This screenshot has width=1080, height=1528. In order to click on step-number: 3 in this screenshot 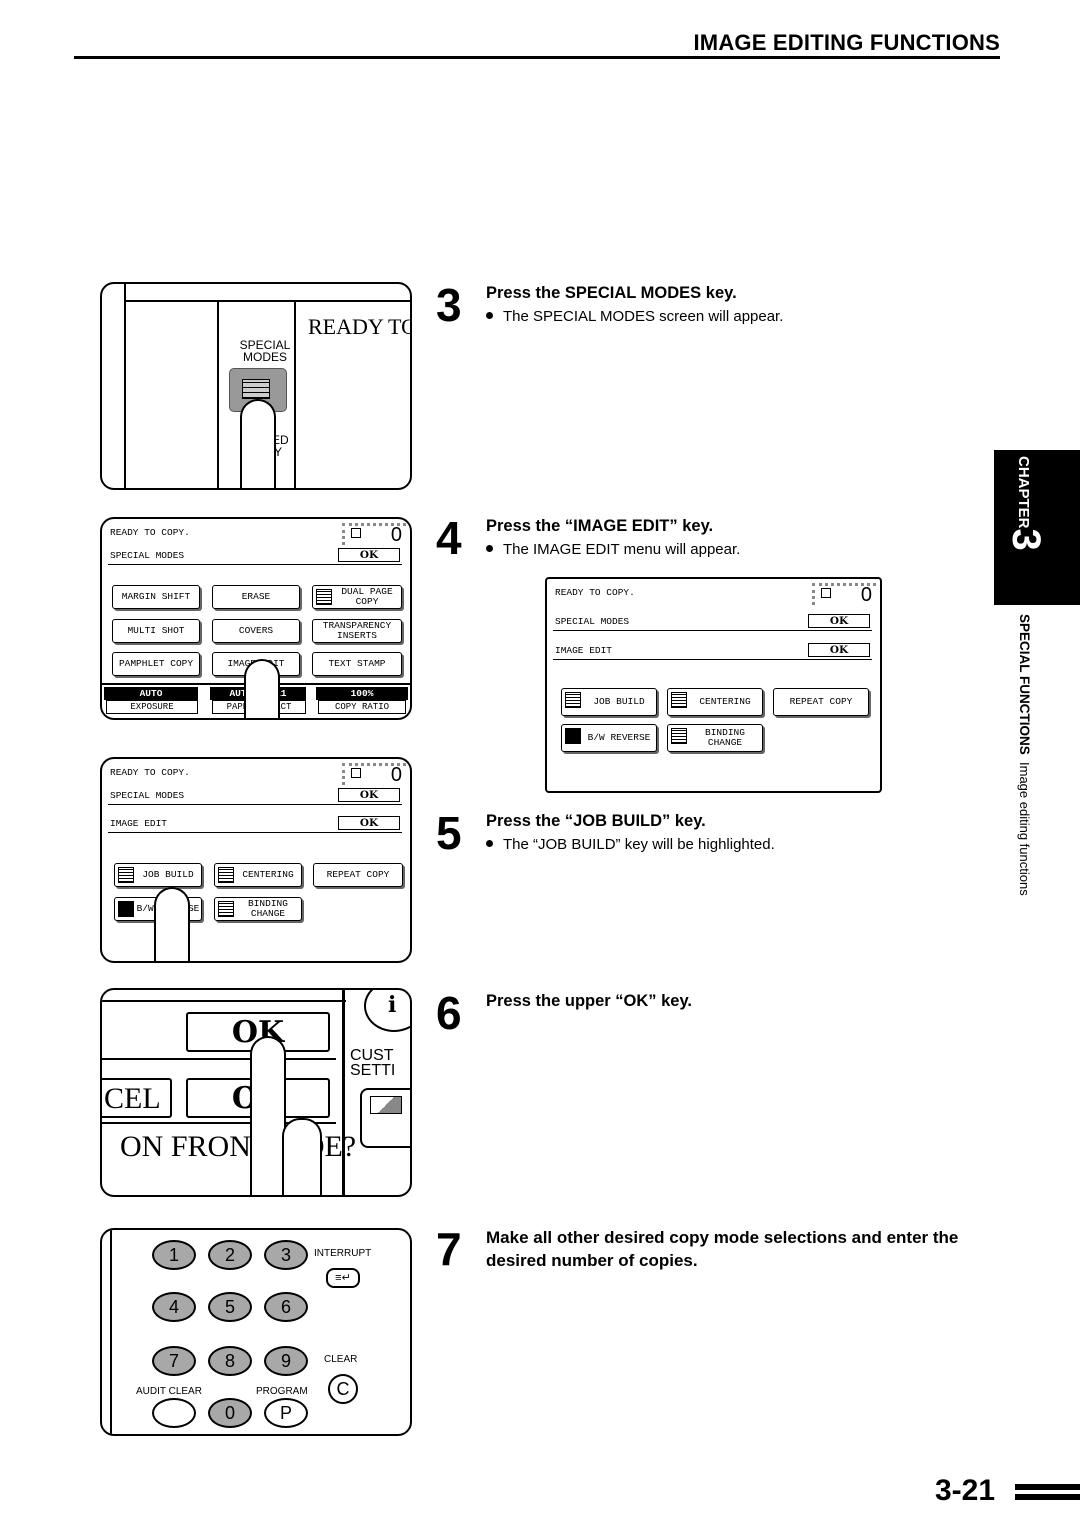, I will do `click(449, 305)`.